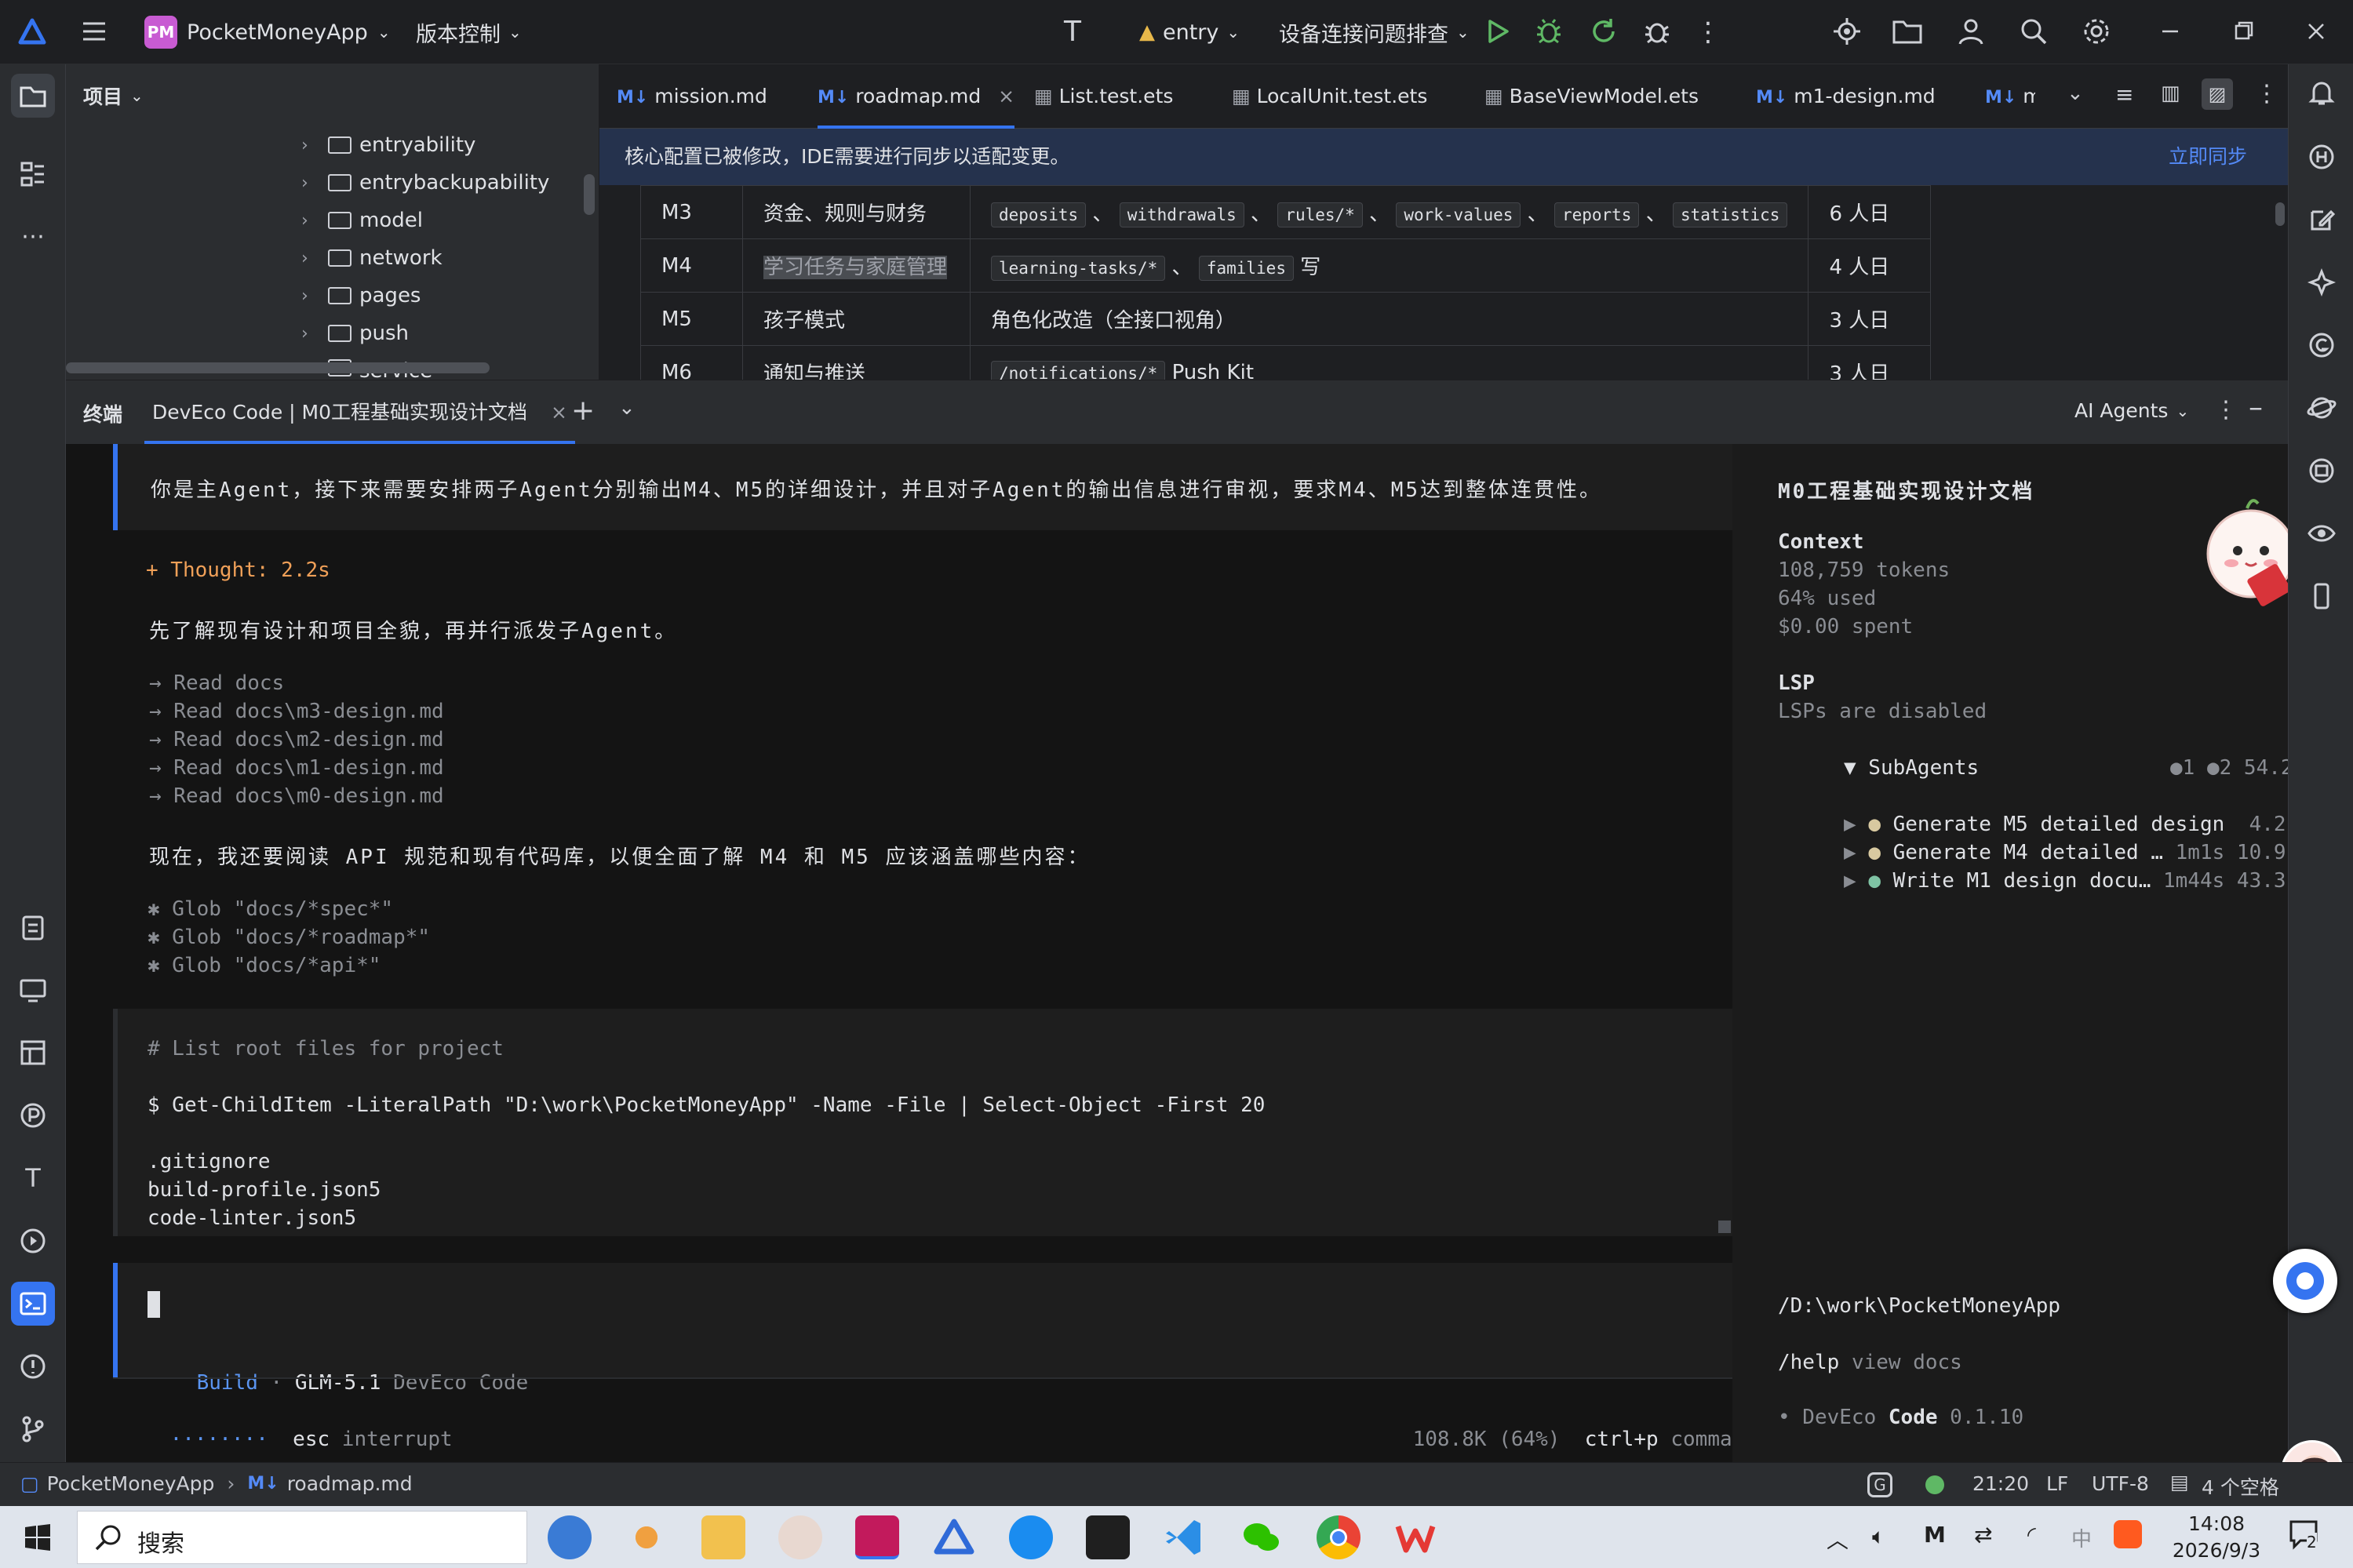  I want to click on tray-network-switch-icon: ⇄, so click(1983, 1535).